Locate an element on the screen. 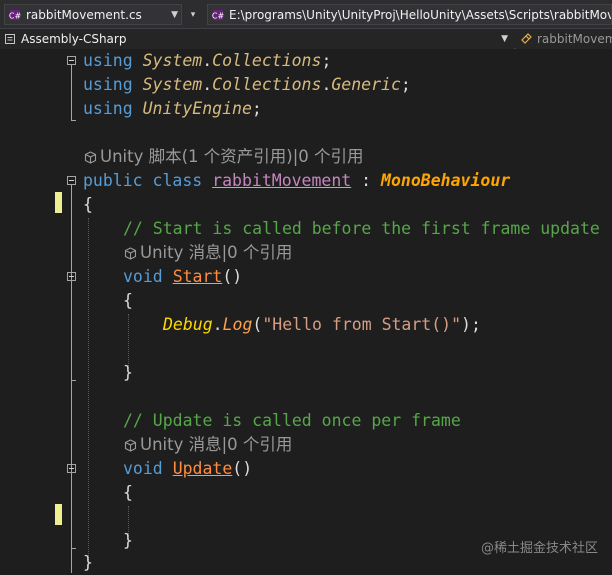  navigation-bar: Assembly-CSharp ▼ rabbitMovement is located at coordinates (306, 39).